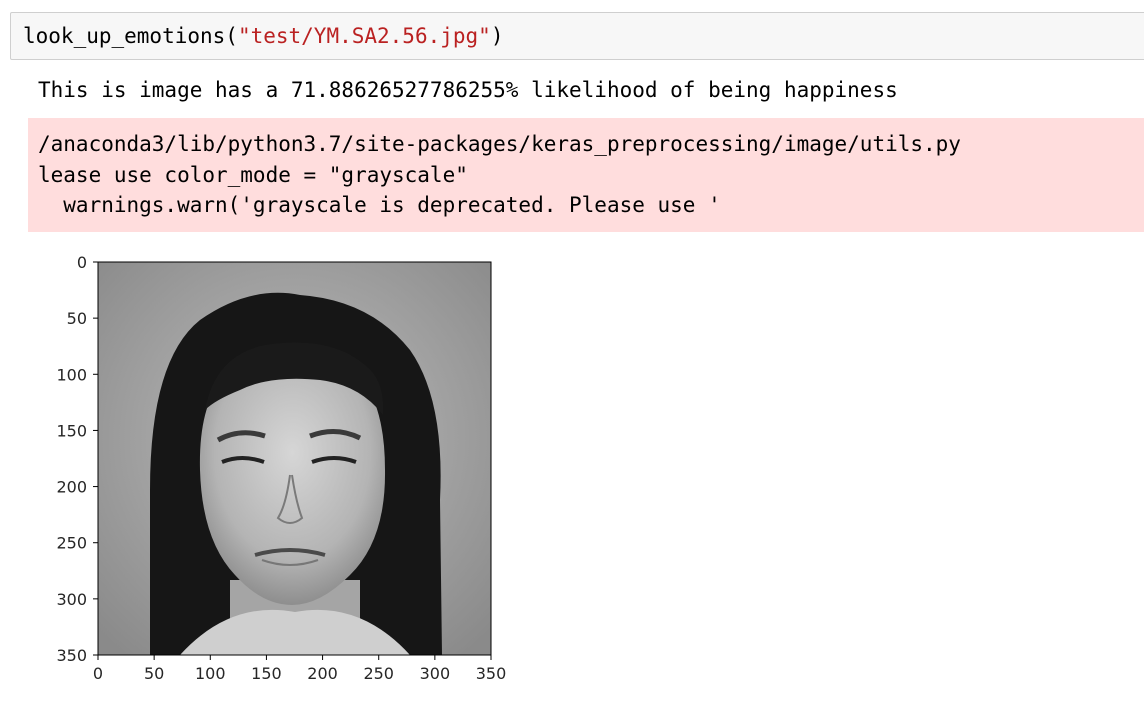  I want to click on y-tick-label: 50, so click(77, 318).